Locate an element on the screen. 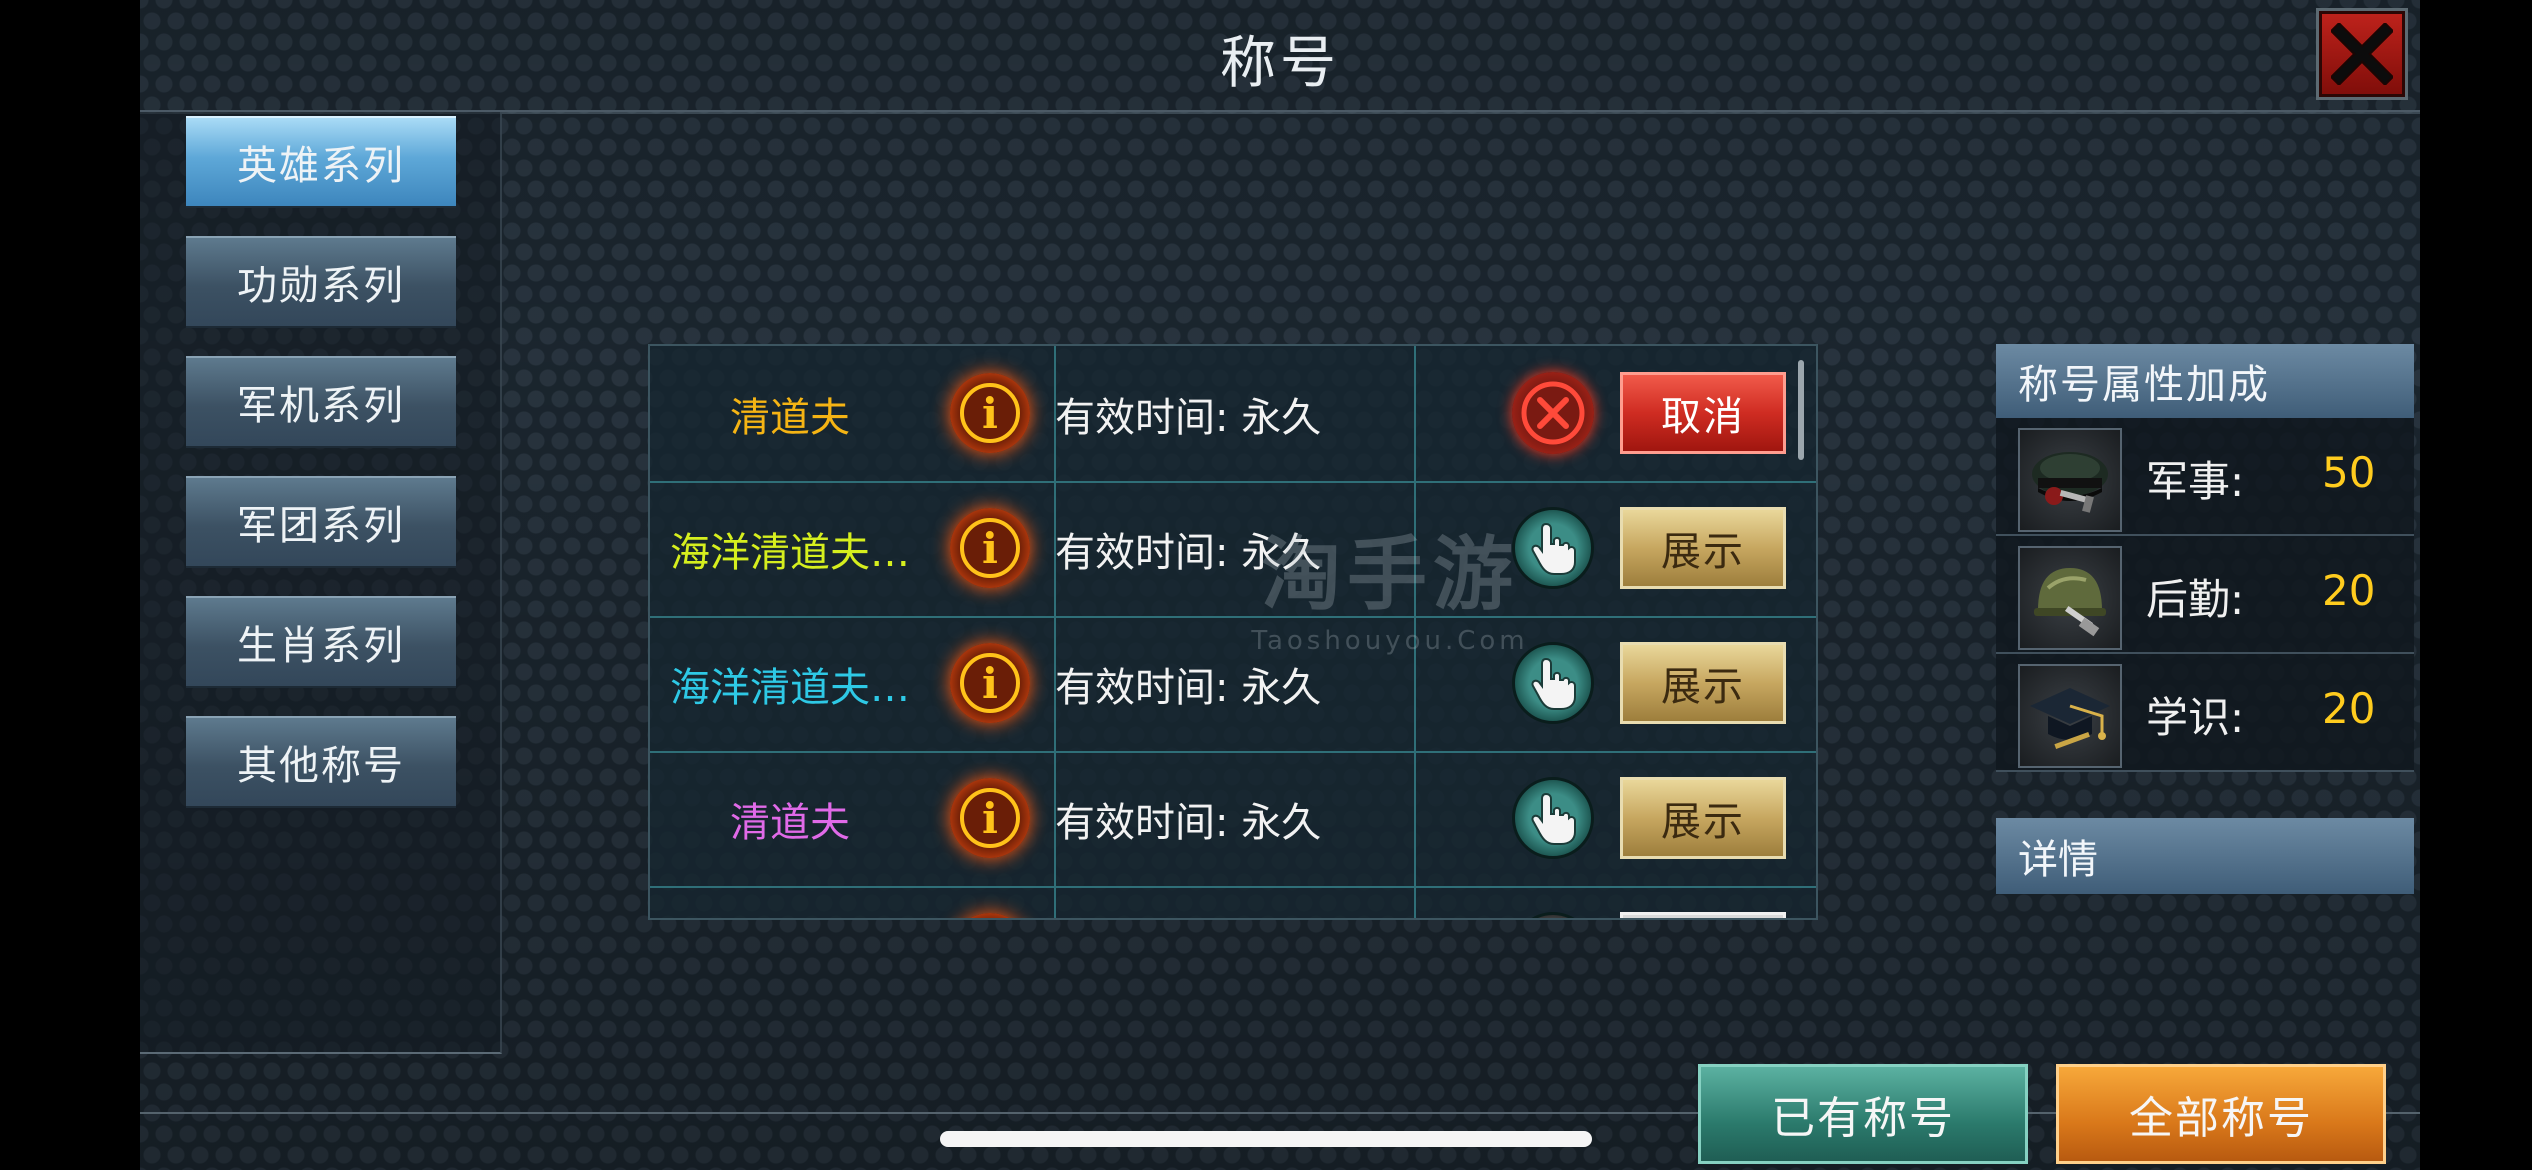 The width and height of the screenshot is (2532, 1170). list-item: 清道夫 i 有效时间: 永久 展示 is located at coordinates (1233, 819).